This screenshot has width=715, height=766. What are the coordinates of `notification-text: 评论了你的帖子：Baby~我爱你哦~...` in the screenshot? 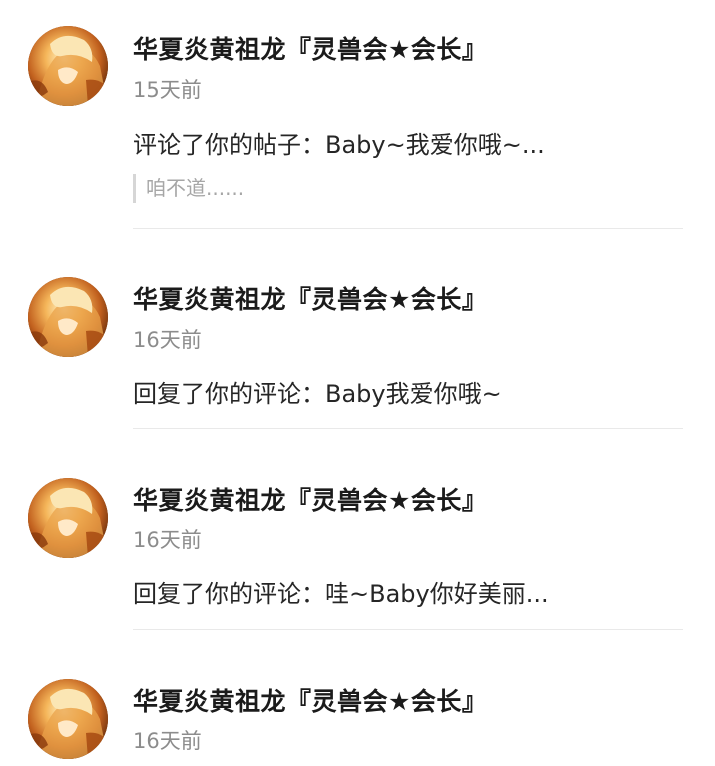 It's located at (339, 142).